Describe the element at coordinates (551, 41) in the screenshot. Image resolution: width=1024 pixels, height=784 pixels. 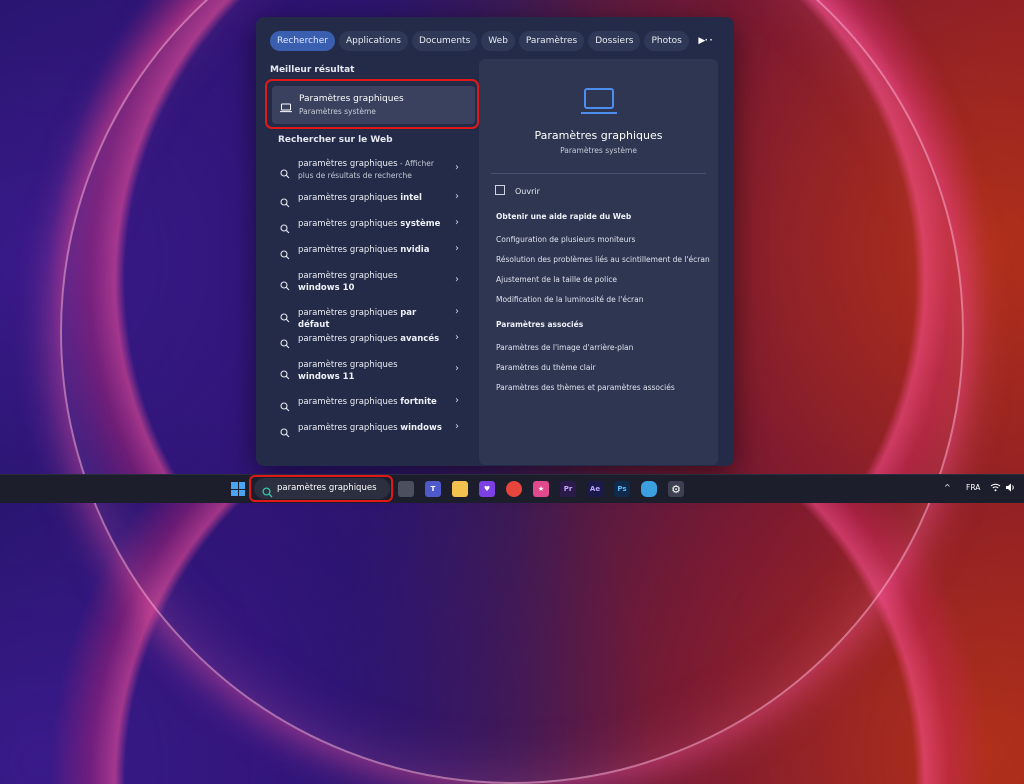
I see `tab-parametres: Paramètres` at that location.